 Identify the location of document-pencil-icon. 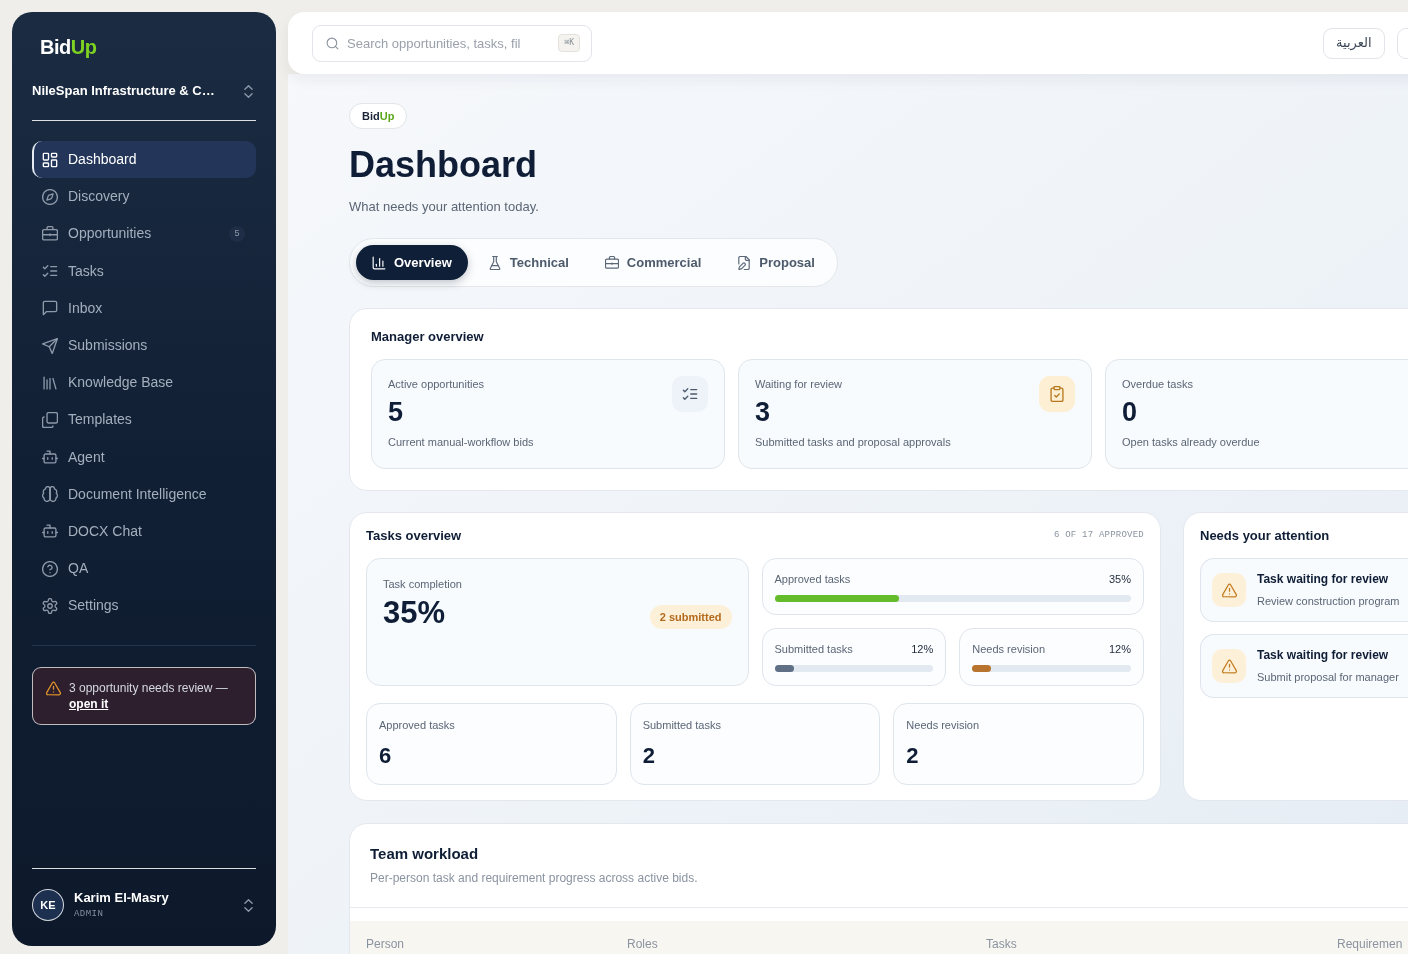
(744, 262).